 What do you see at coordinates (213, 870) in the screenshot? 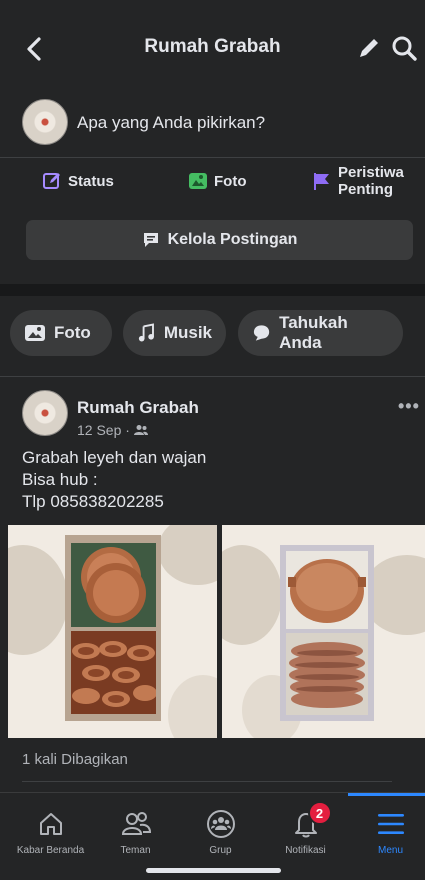
I see `home-indicator` at bounding box center [213, 870].